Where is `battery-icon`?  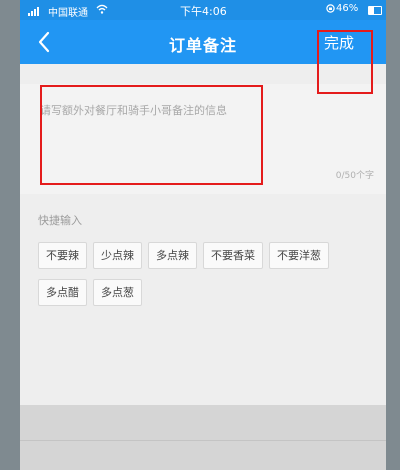
battery-icon is located at coordinates (375, 10).